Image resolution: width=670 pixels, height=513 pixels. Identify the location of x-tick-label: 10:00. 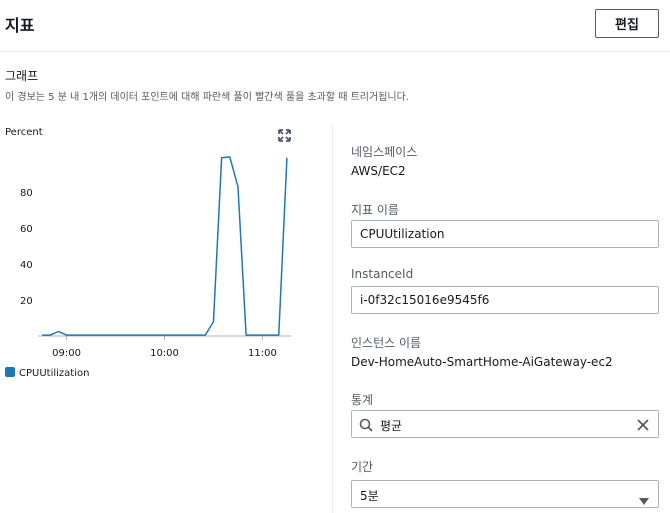
(164, 353).